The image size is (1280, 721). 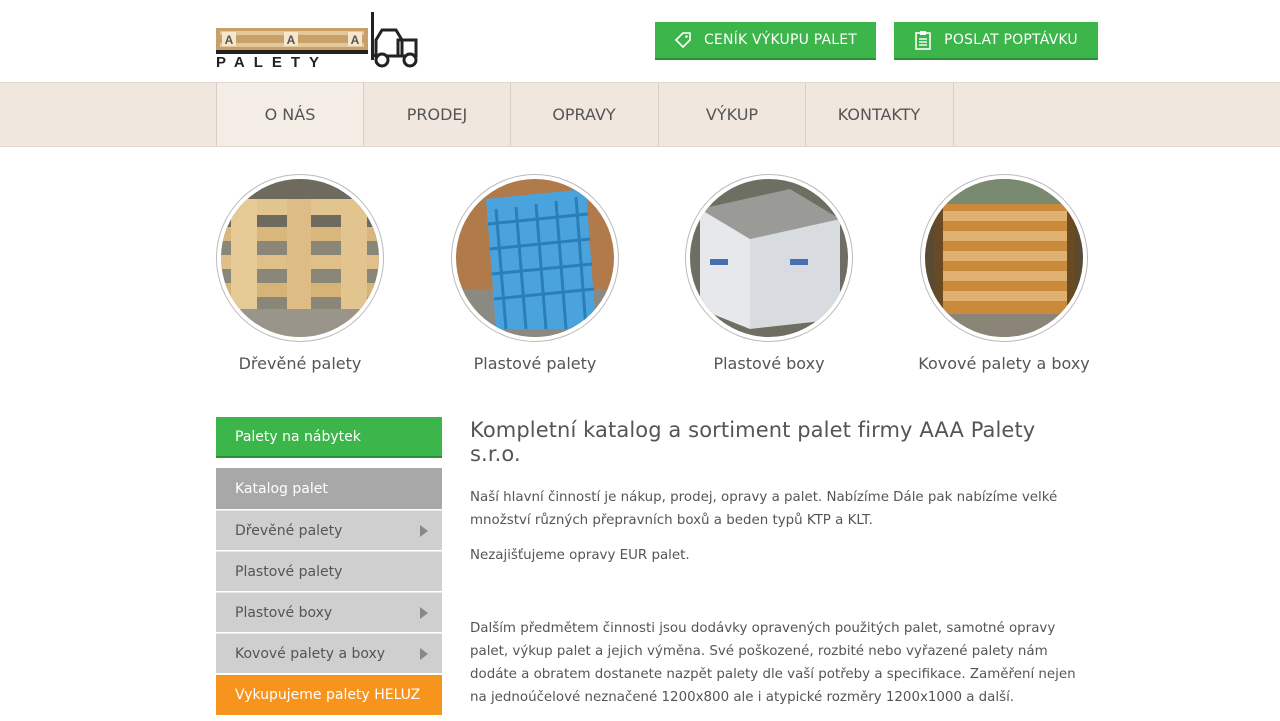 I want to click on wooden-pallet-image, so click(x=300, y=258).